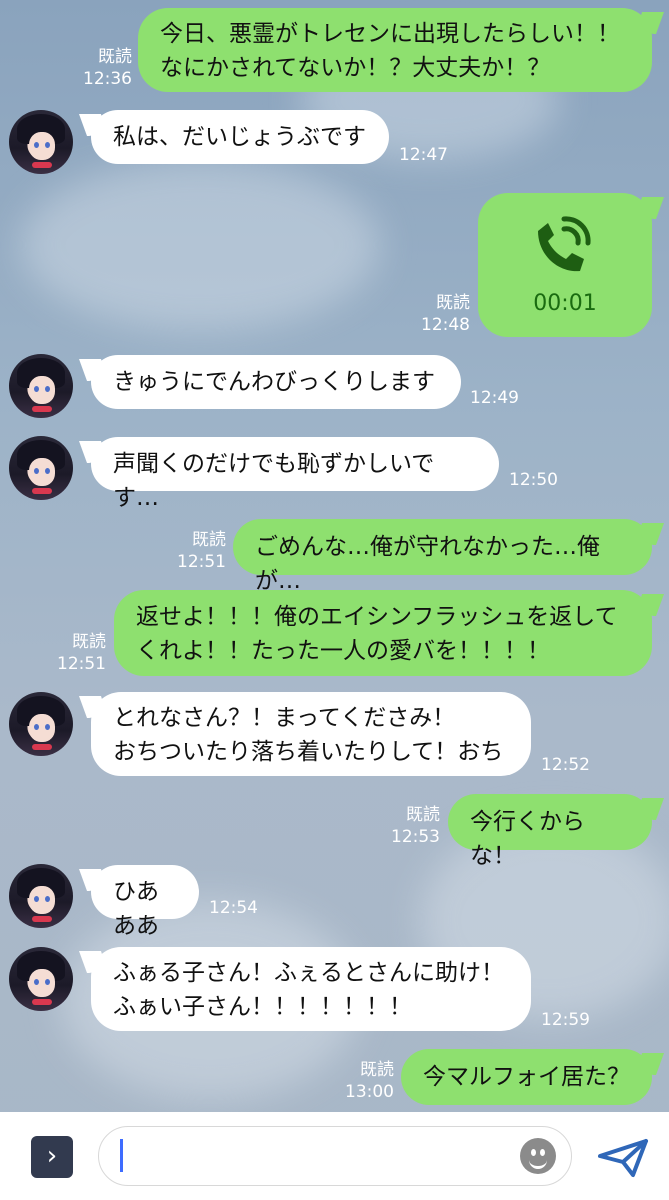 The height and width of the screenshot is (1200, 669). I want to click on message-bubble-incoming: ふぁる子さん！ふぇるとさんに助け！ ふぁい子さん！！！！！！！, so click(311, 989).